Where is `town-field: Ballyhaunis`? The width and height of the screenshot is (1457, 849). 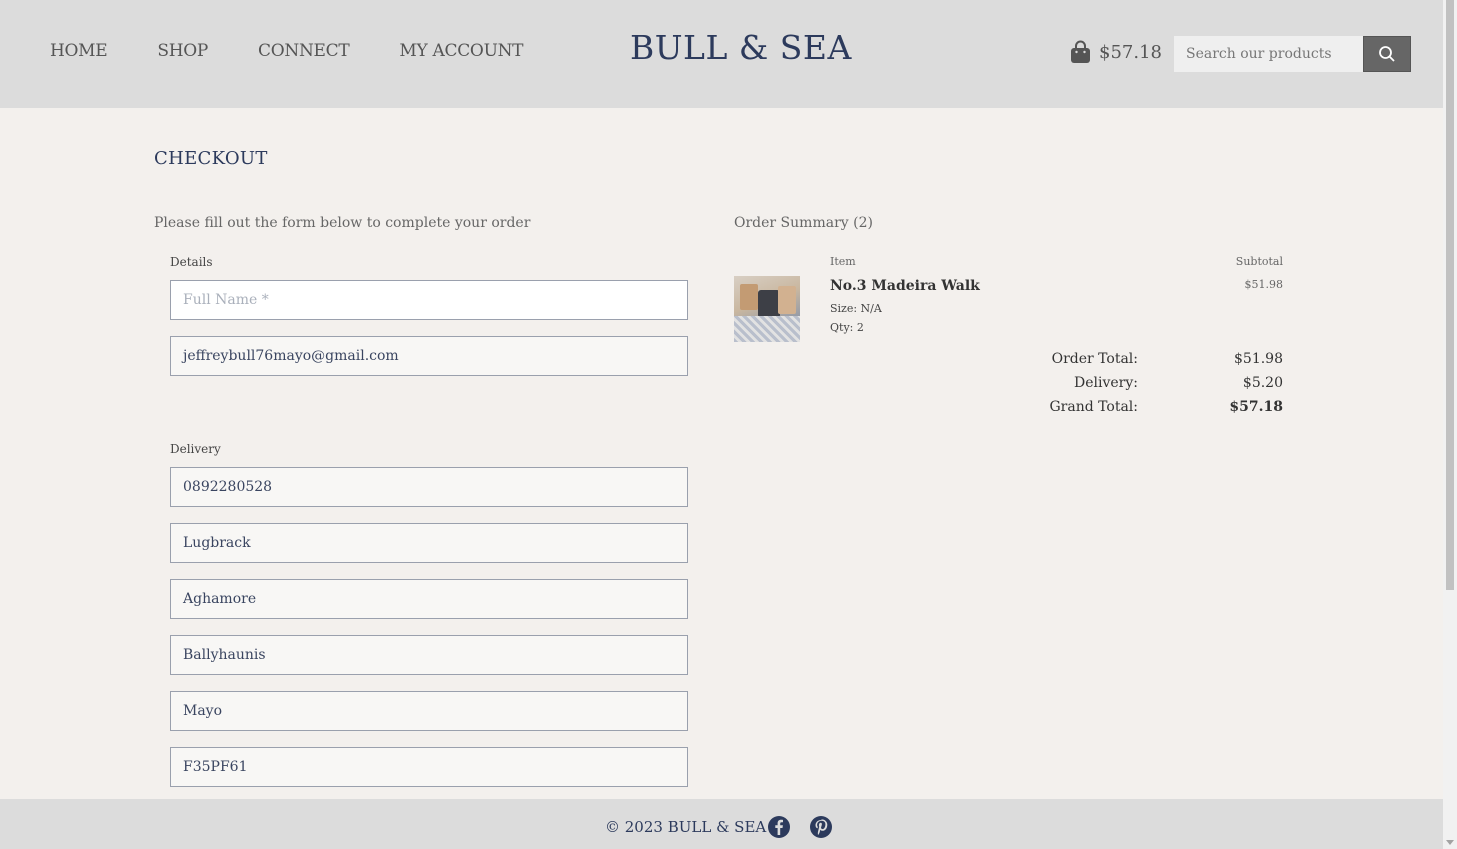
town-field: Ballyhaunis is located at coordinates (429, 655).